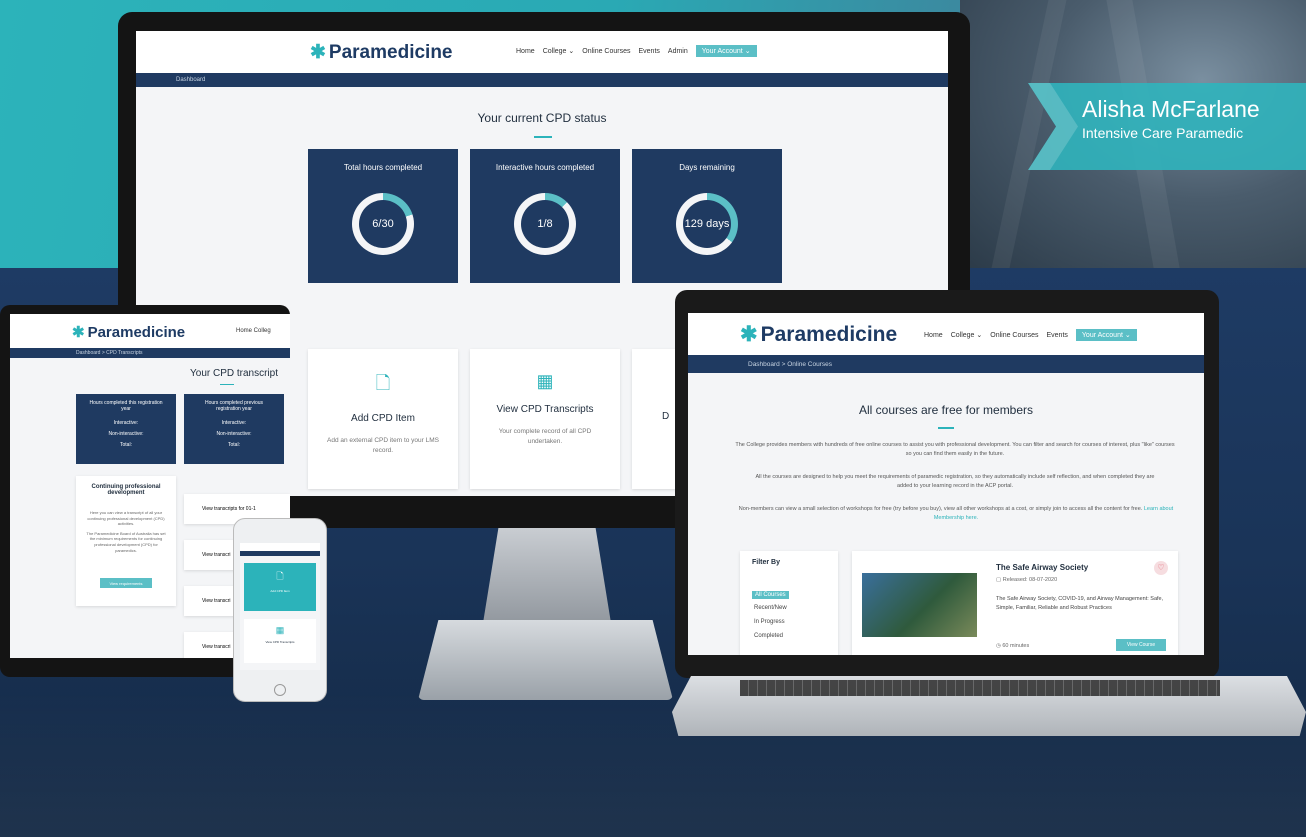 The image size is (1306, 837). Describe the element at coordinates (545, 216) in the screenshot. I see `cpd-tile-interactive: Interactive hours completed 1/8` at that location.